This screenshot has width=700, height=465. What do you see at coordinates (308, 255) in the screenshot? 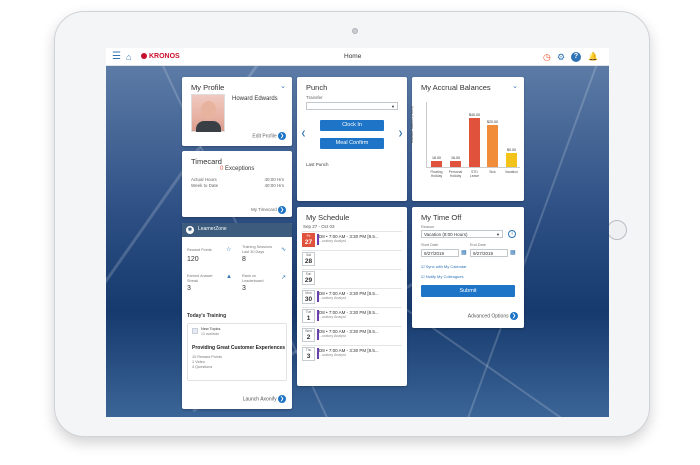
I see `schedule-dow: Sat` at bounding box center [308, 255].